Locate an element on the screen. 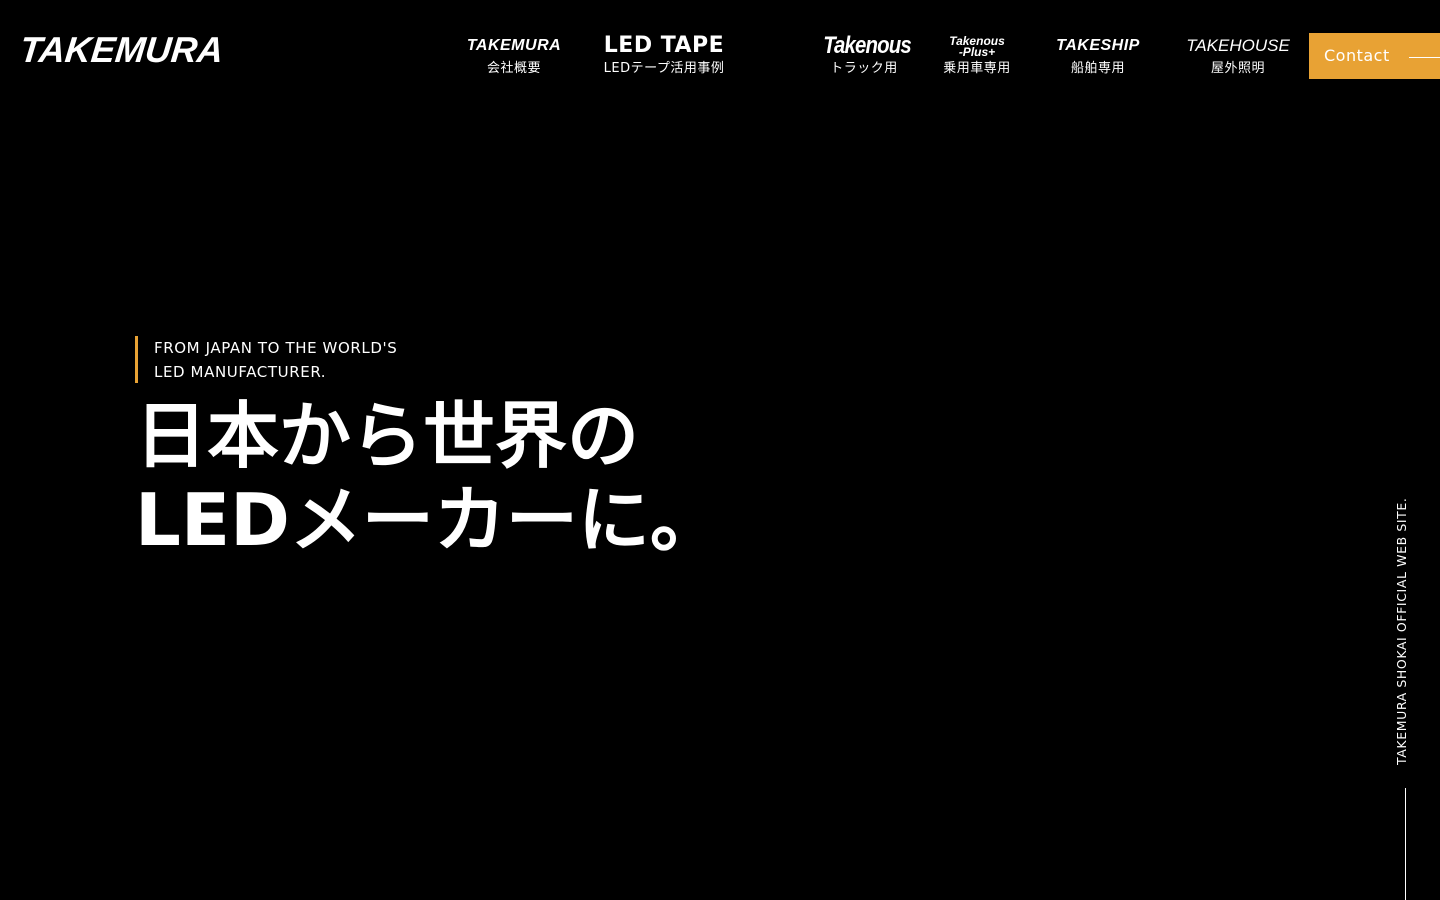 This screenshot has width=1440, height=900. nav-item-led-tape: LED TAPE LEDテープ活用事例 is located at coordinates (664, 56).